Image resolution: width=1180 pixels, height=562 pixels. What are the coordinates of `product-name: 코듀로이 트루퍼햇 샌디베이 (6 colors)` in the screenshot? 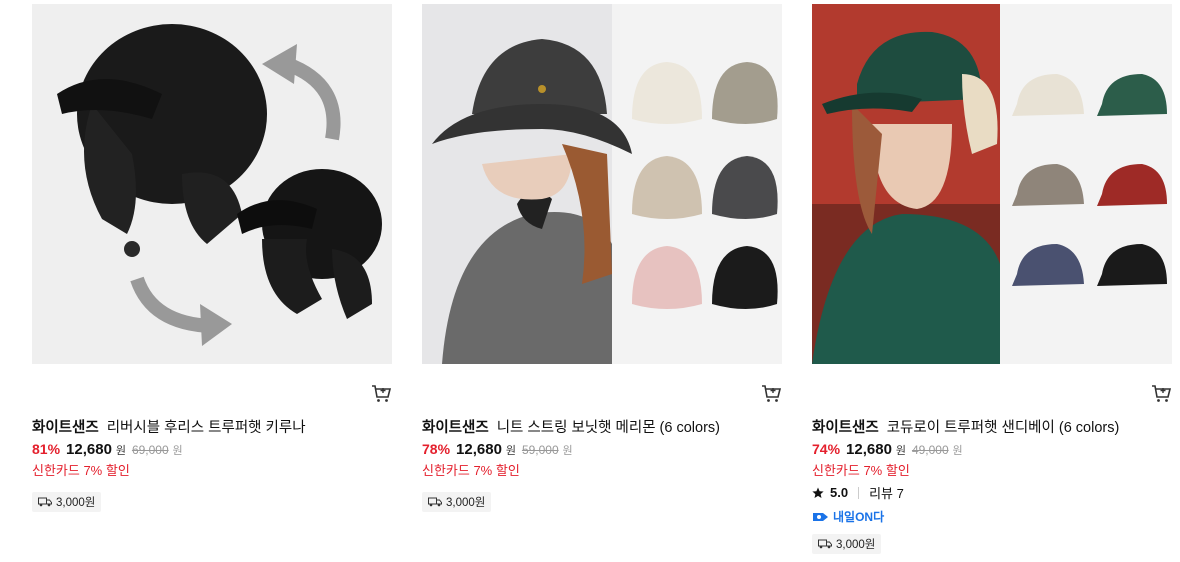 It's located at (1003, 428).